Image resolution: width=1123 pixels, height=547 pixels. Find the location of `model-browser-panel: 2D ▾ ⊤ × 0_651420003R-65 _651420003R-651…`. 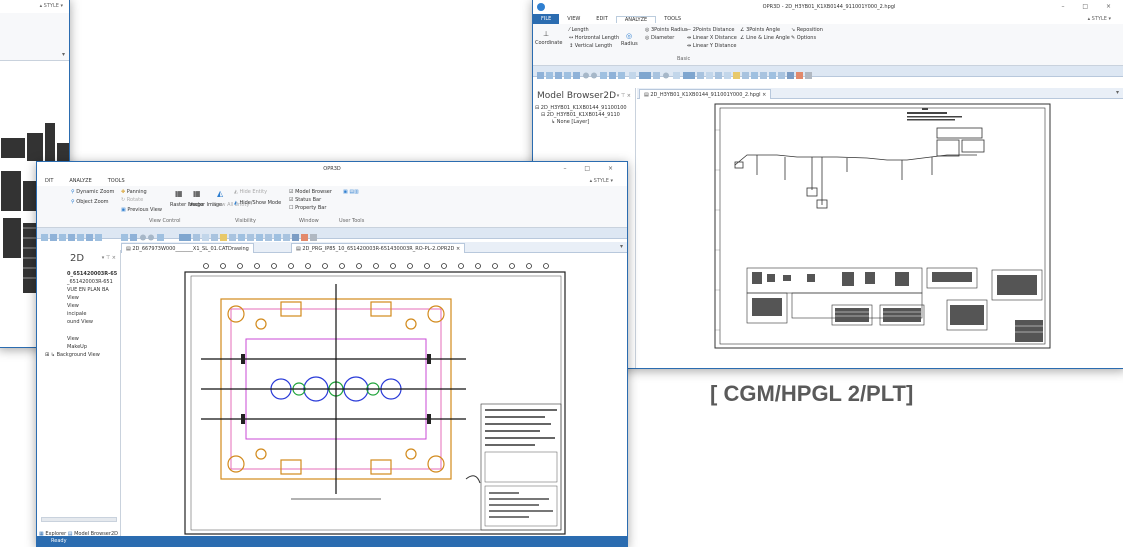

model-browser-panel: 2D ▾ ⊤ × 0_651420003R-65 _651420003R-651… is located at coordinates (79, 398).